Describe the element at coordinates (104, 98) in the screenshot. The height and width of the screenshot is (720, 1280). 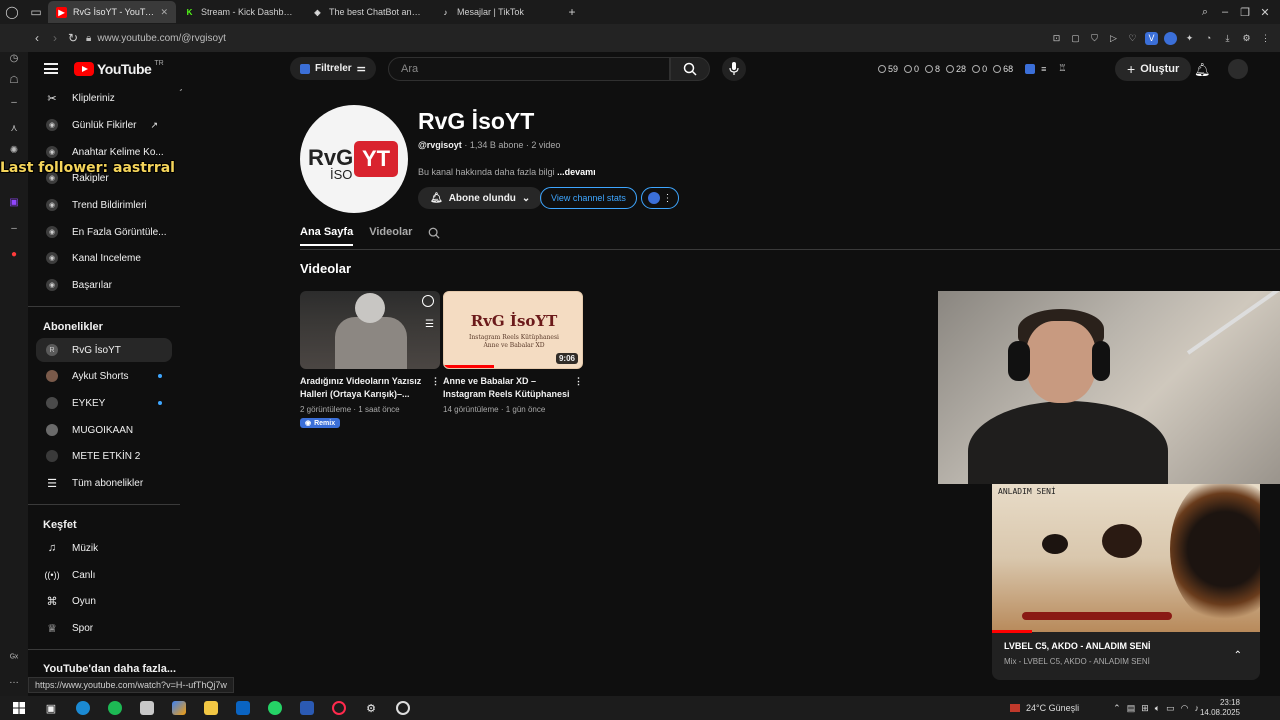
I see `sidebar-item-clips: ✂ Klipleriniz` at that location.